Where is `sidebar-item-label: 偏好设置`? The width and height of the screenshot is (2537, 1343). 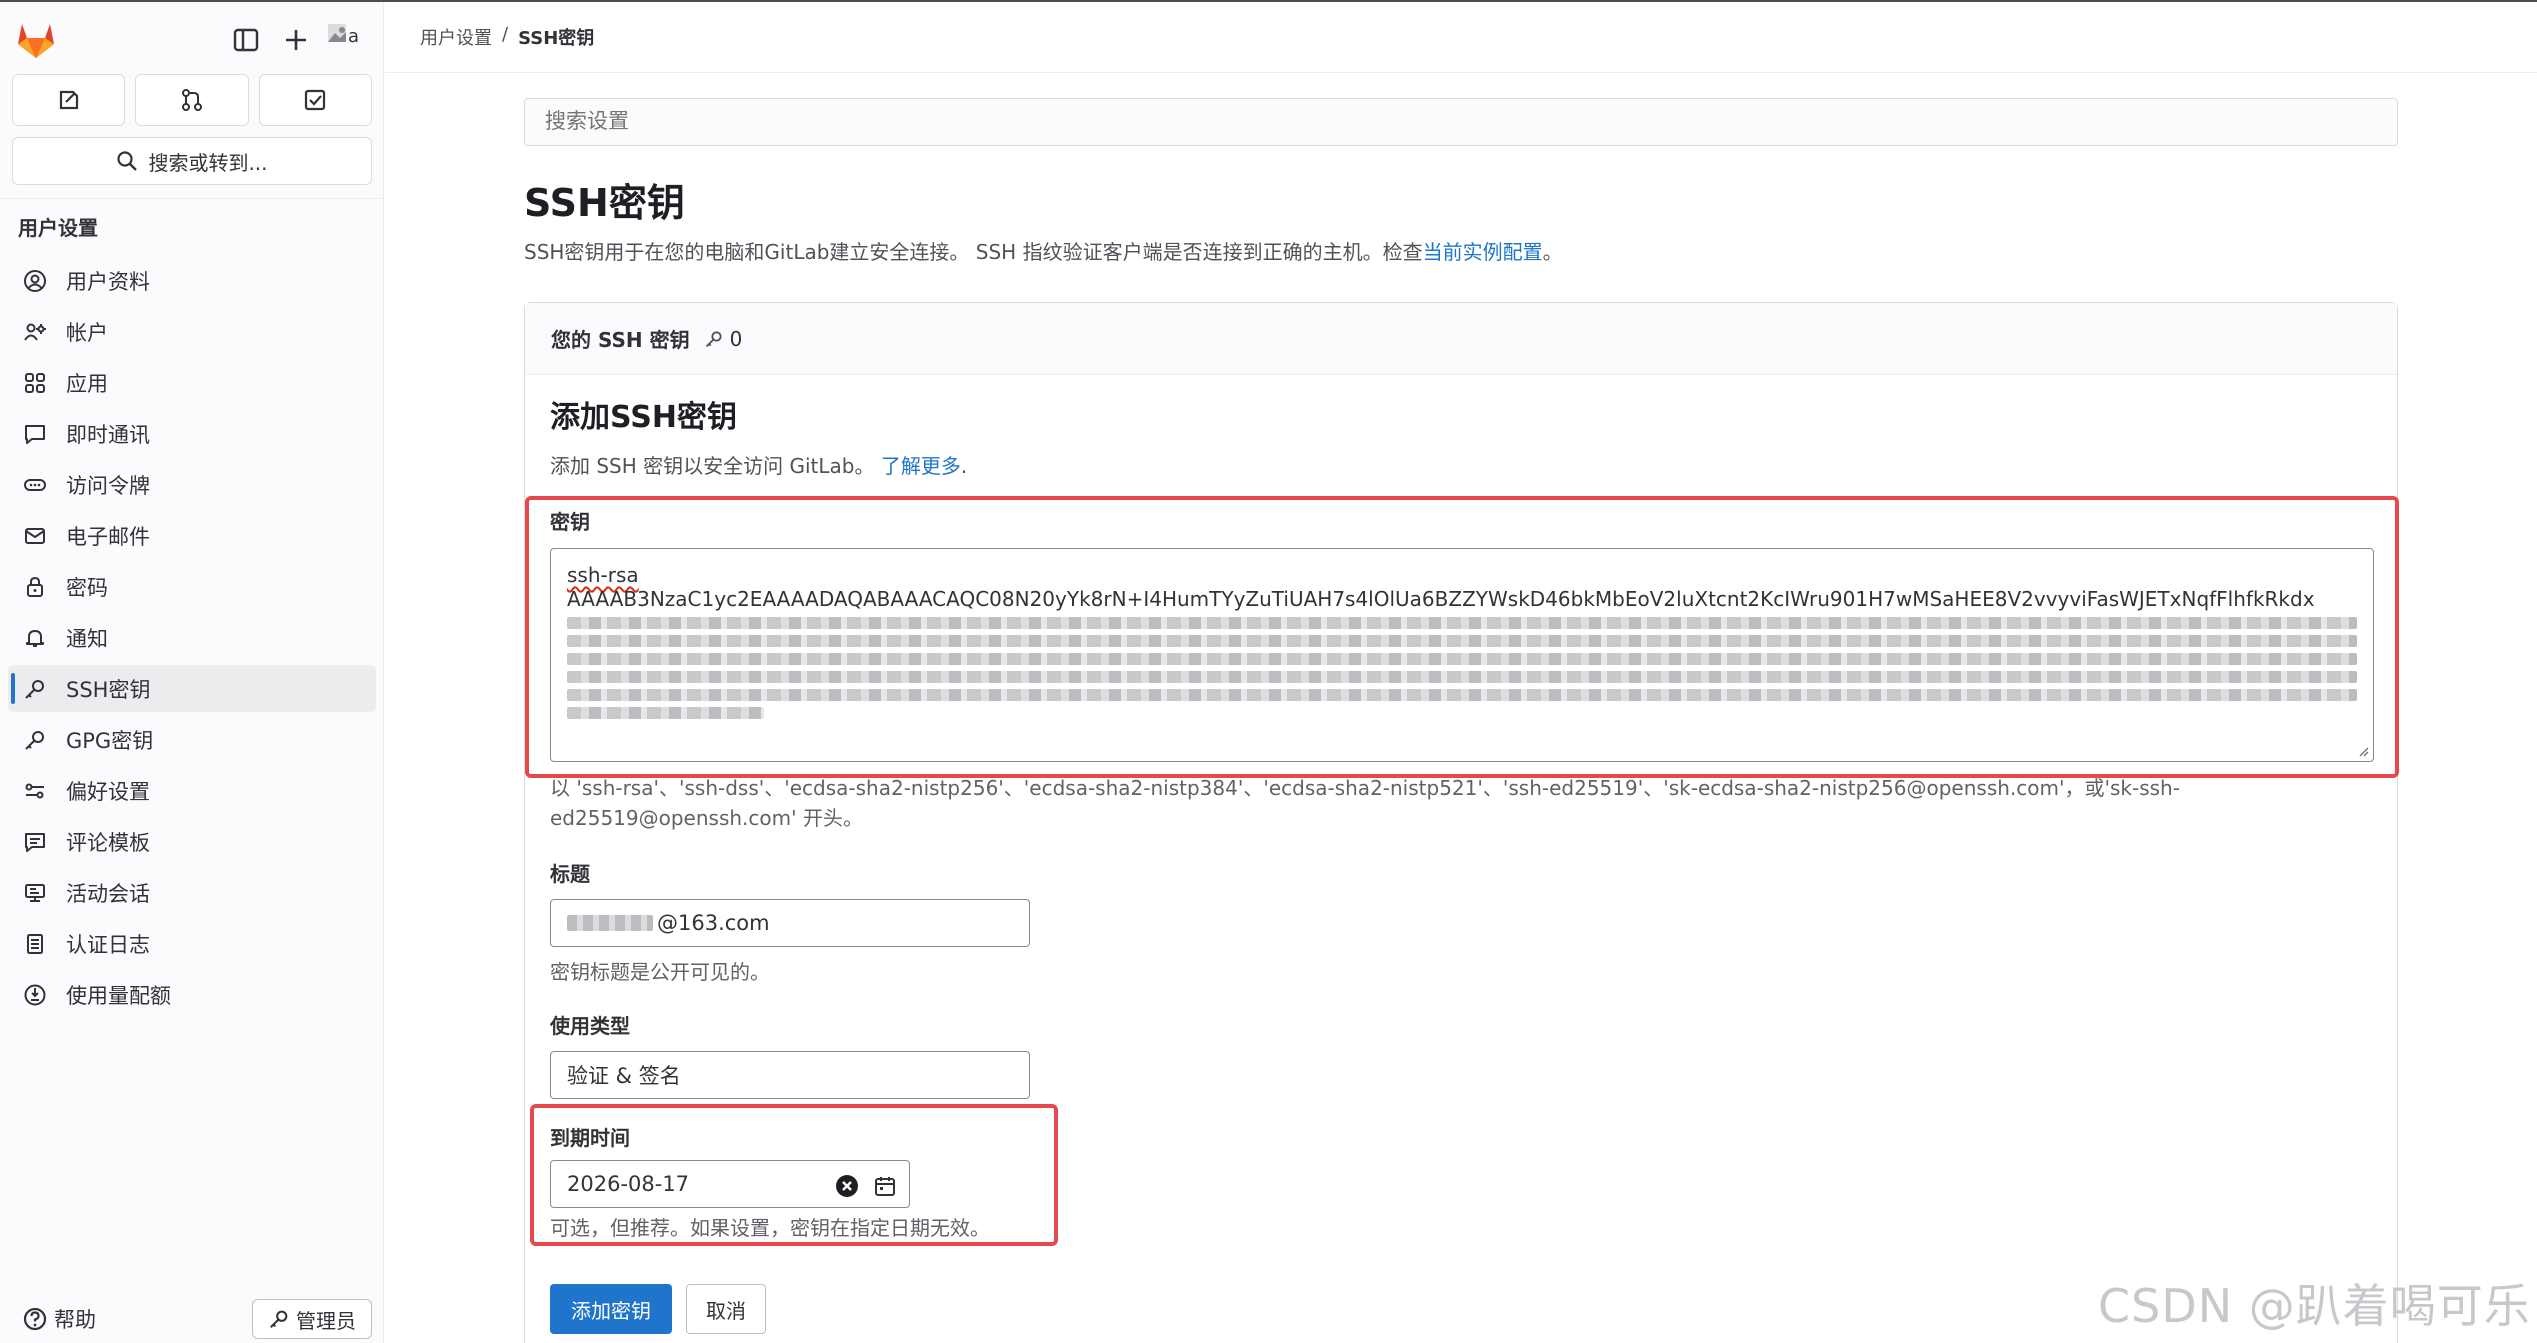 sidebar-item-label: 偏好设置 is located at coordinates (108, 791).